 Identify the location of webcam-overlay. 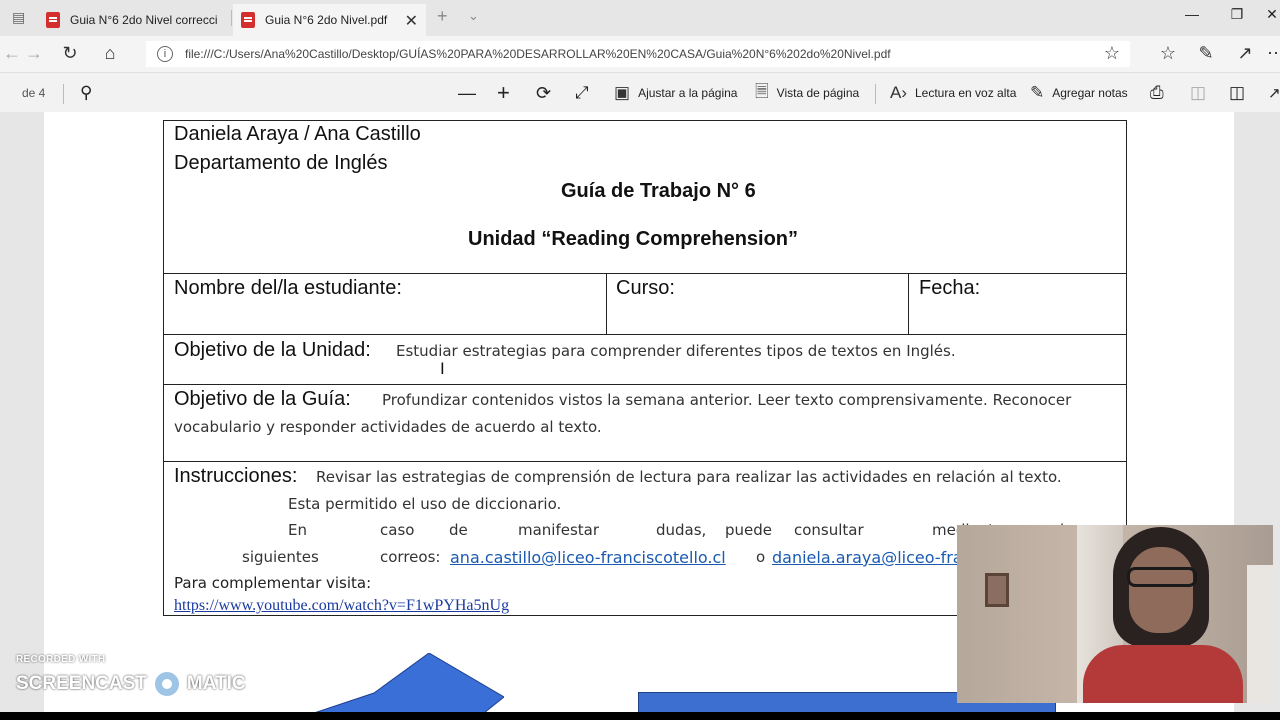
(1115, 614).